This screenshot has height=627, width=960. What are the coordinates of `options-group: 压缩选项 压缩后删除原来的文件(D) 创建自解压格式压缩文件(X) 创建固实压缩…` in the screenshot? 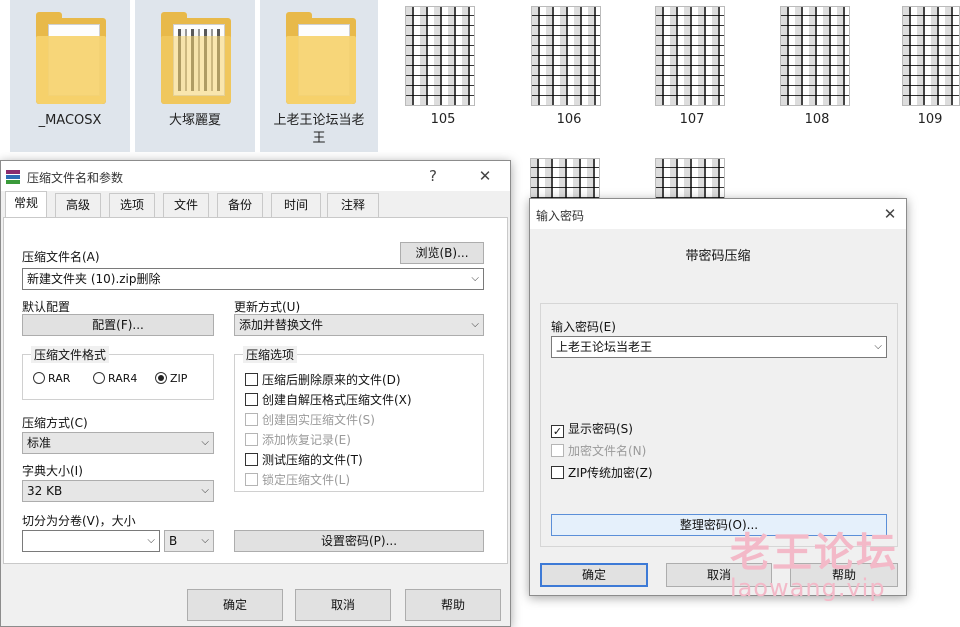 It's located at (359, 419).